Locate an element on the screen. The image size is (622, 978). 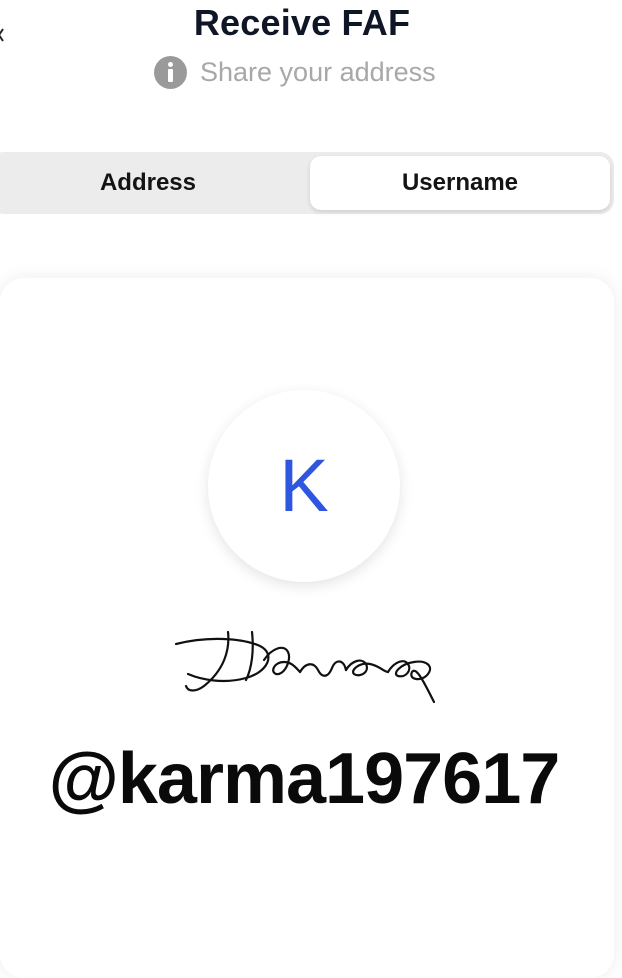
signature-image is located at coordinates (305, 667).